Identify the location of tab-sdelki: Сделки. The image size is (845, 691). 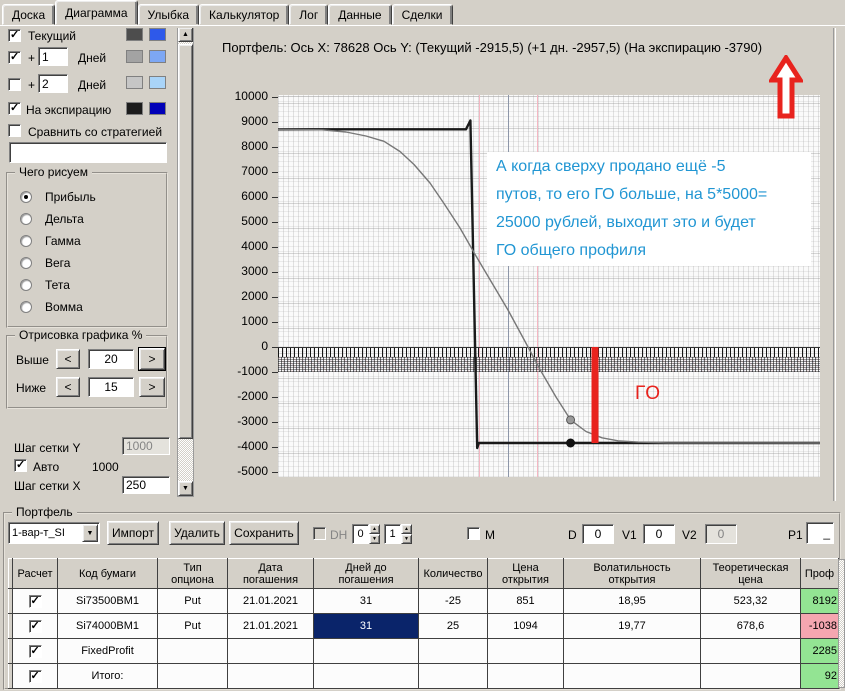
(422, 14).